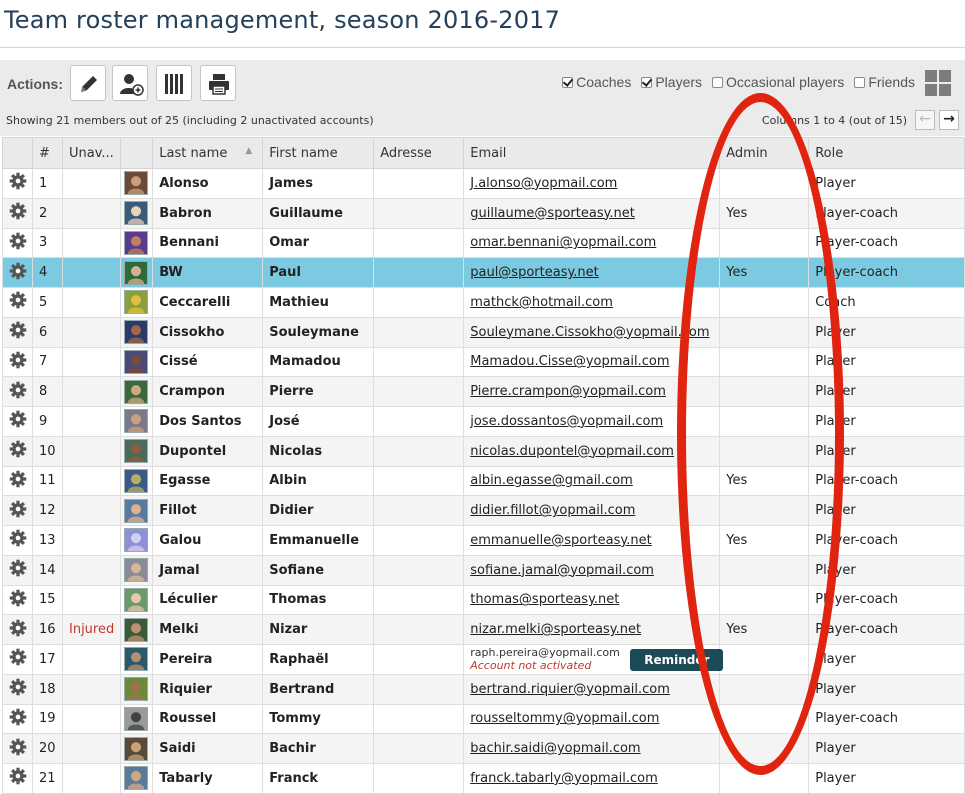  I want to click on email-link: Souleymane.Cissokho@yopmail.com, so click(589, 332).